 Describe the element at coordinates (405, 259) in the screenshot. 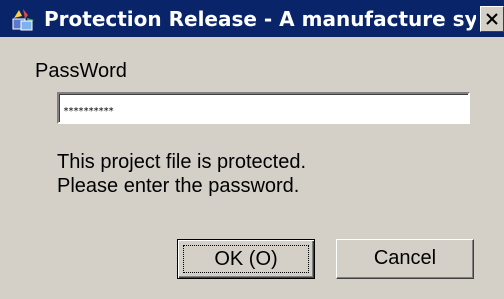

I see `cancel-button: Cancel` at that location.